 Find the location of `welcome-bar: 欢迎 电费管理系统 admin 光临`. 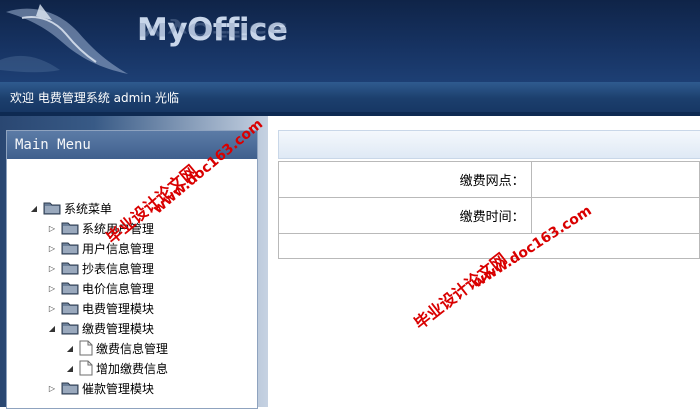

welcome-bar: 欢迎 电费管理系统 admin 光临 is located at coordinates (350, 97).